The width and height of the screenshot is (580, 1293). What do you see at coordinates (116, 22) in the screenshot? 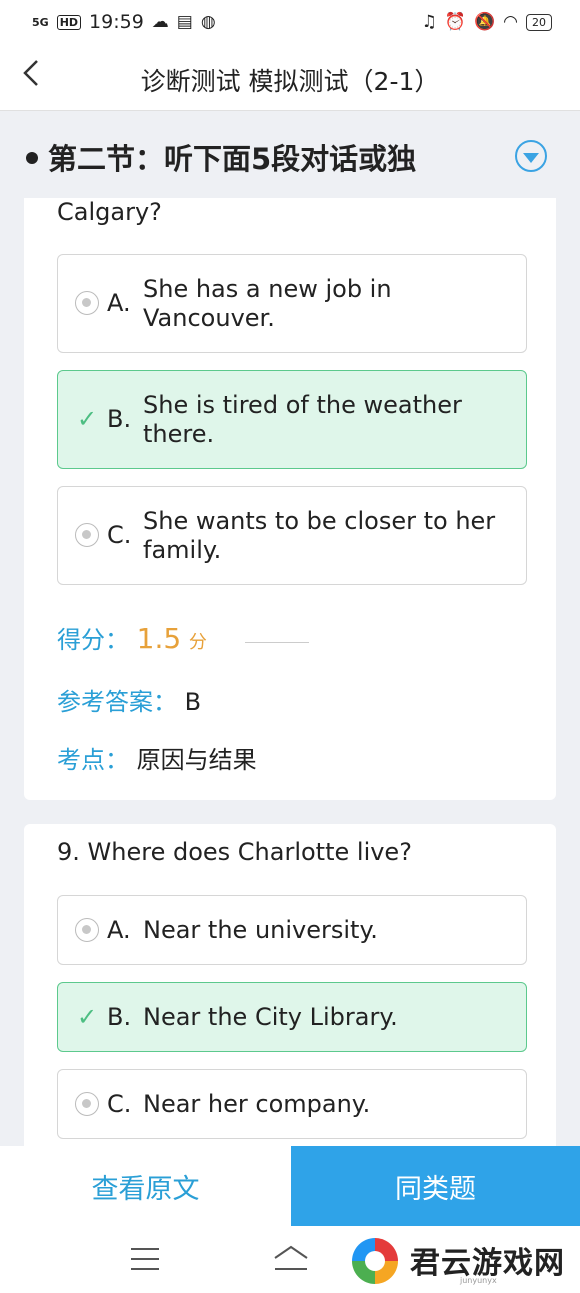
I see `clock: 19:59` at bounding box center [116, 22].